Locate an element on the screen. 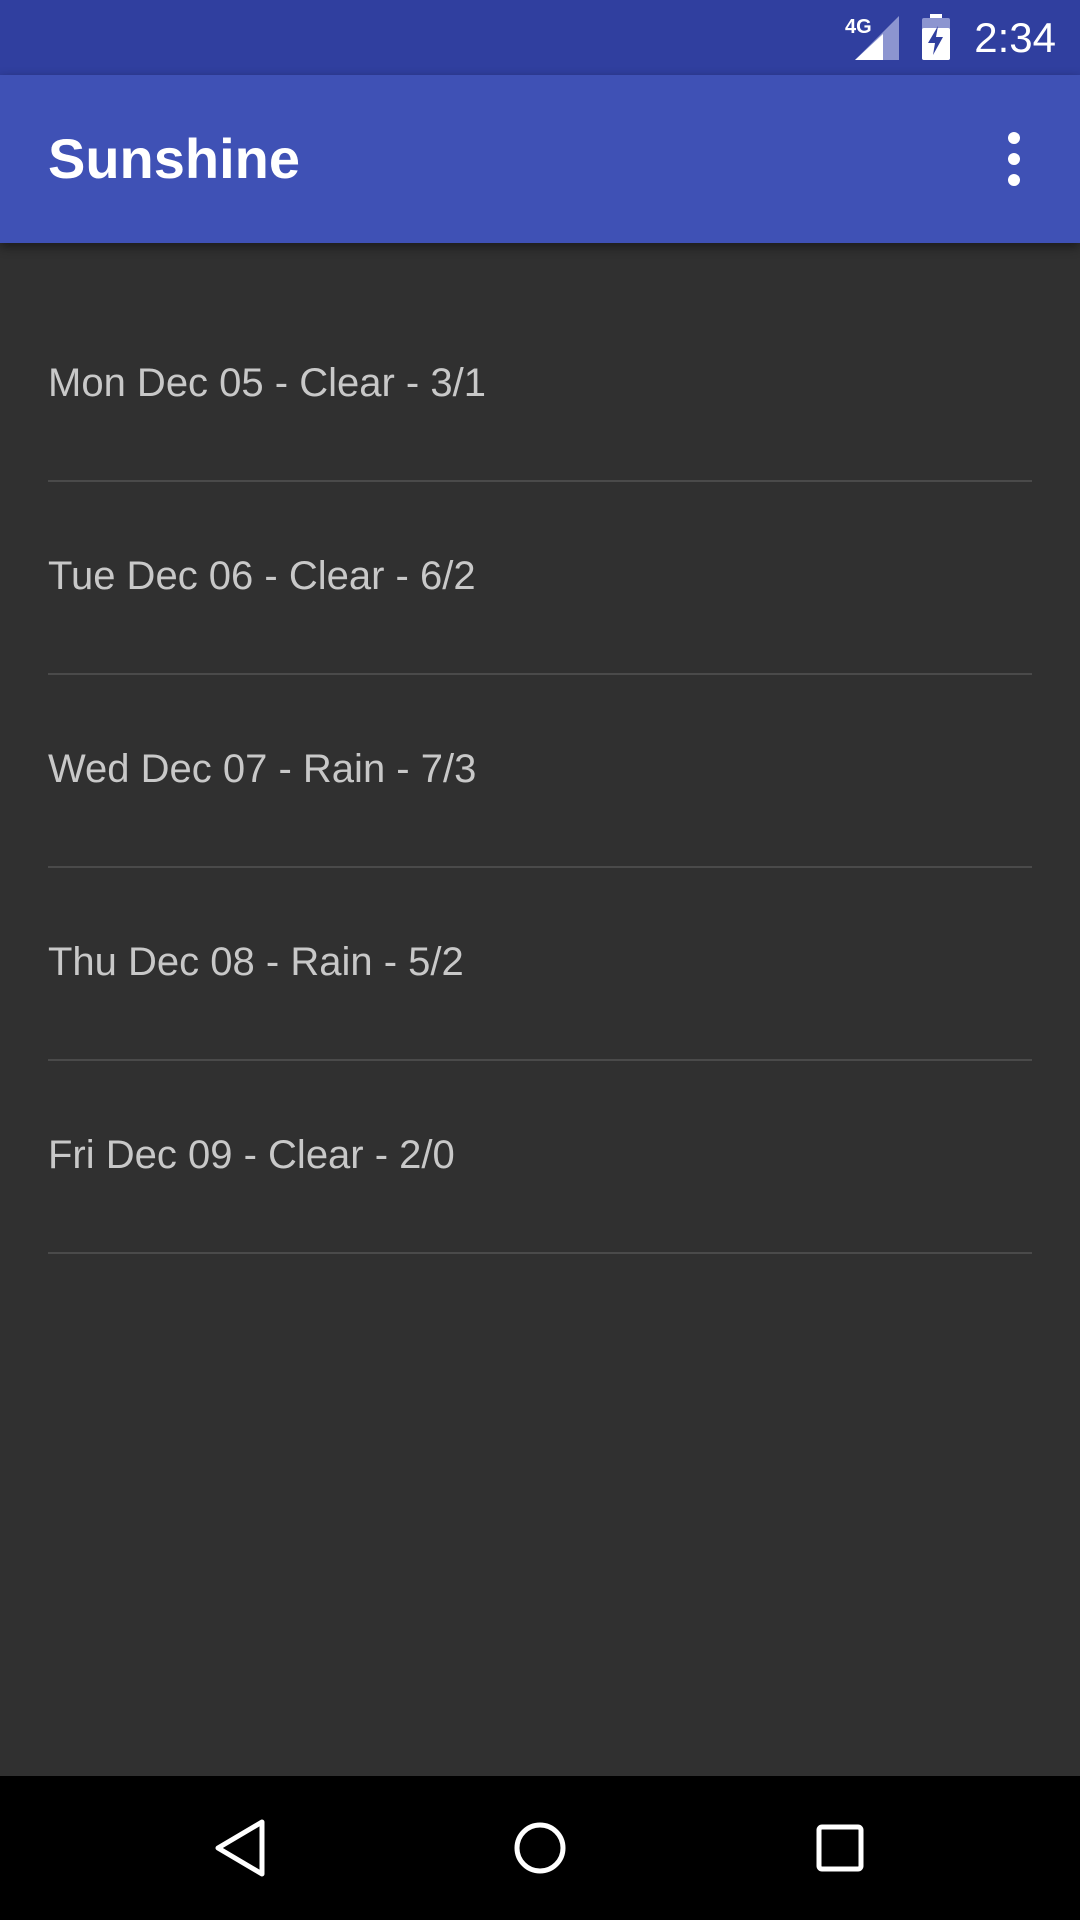  forecast-item-label: Wed Dec 07 - Rain - 7/3 is located at coordinates (262, 769).